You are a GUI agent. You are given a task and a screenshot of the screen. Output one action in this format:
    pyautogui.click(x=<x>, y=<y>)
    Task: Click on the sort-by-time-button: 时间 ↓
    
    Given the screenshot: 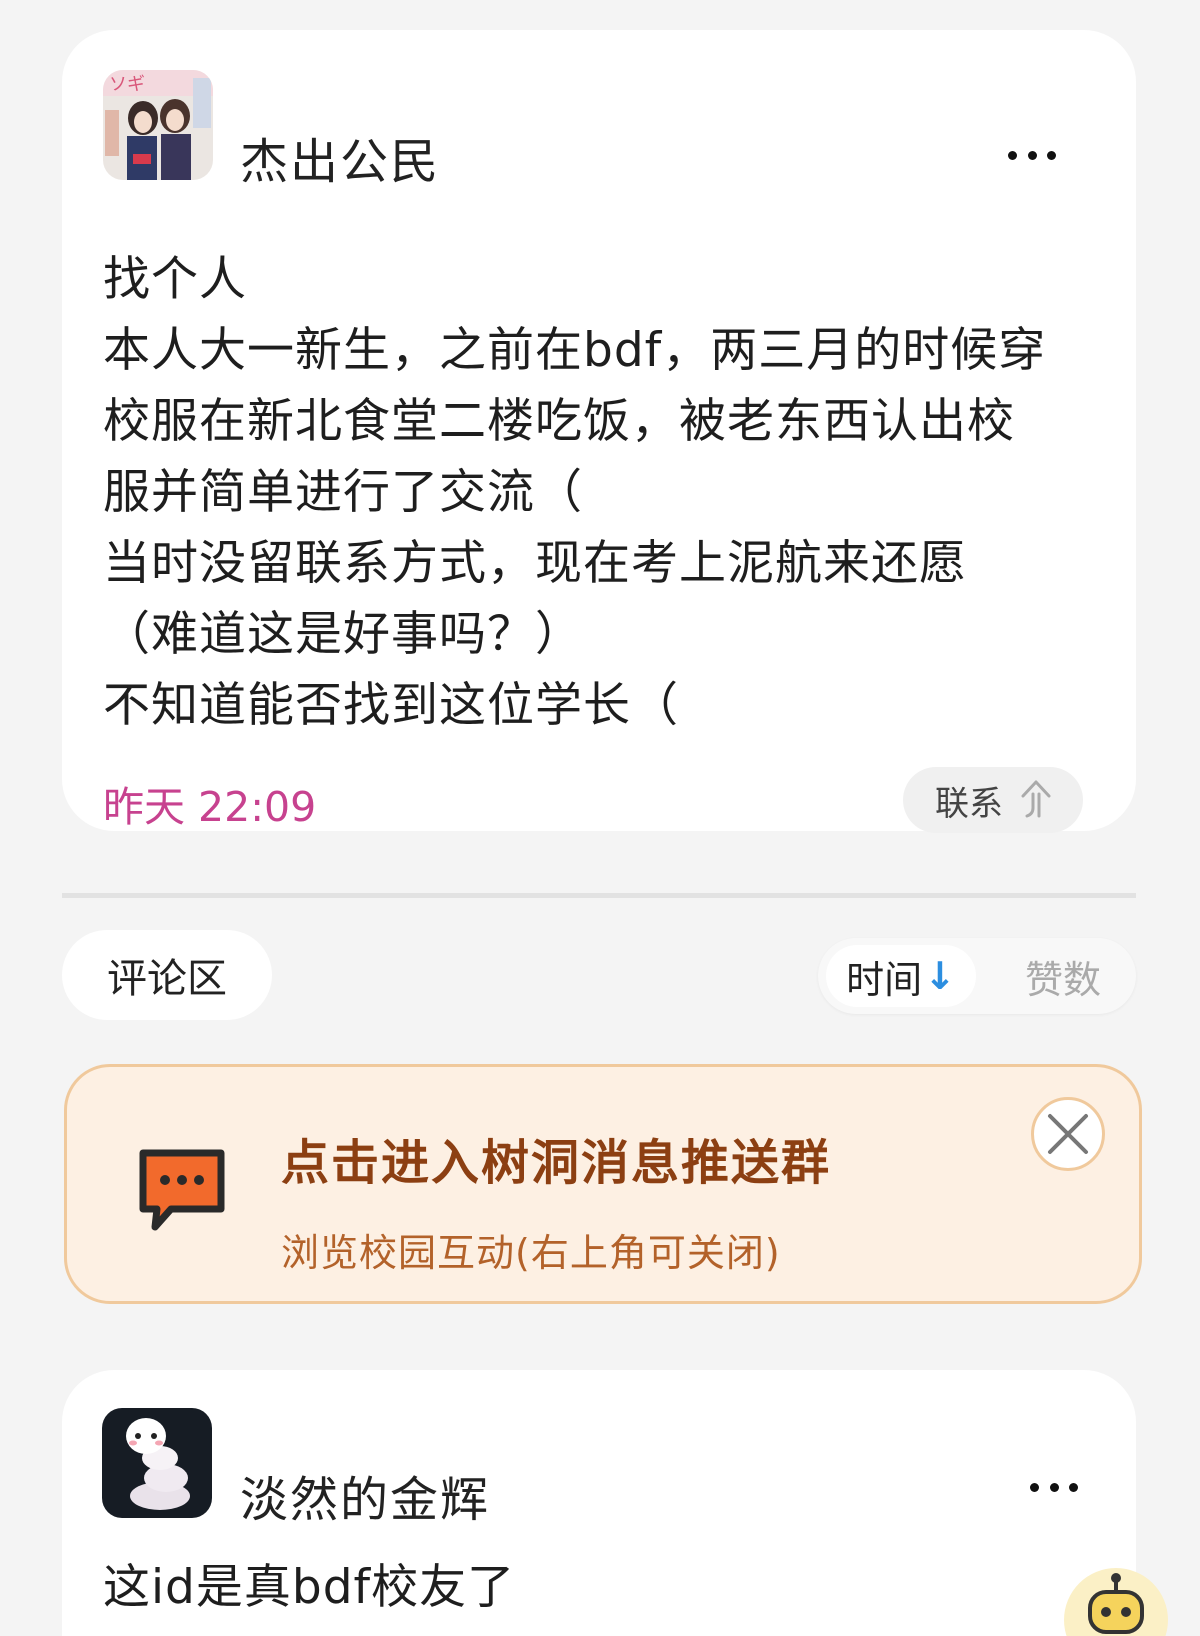 What is the action you would take?
    pyautogui.click(x=901, y=976)
    